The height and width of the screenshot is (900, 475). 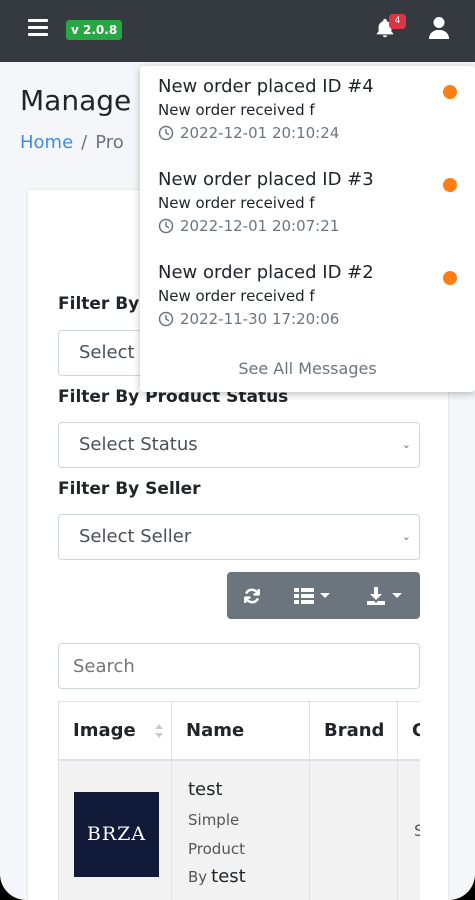 I want to click on notification-title: New order placed ID #4, so click(x=266, y=86).